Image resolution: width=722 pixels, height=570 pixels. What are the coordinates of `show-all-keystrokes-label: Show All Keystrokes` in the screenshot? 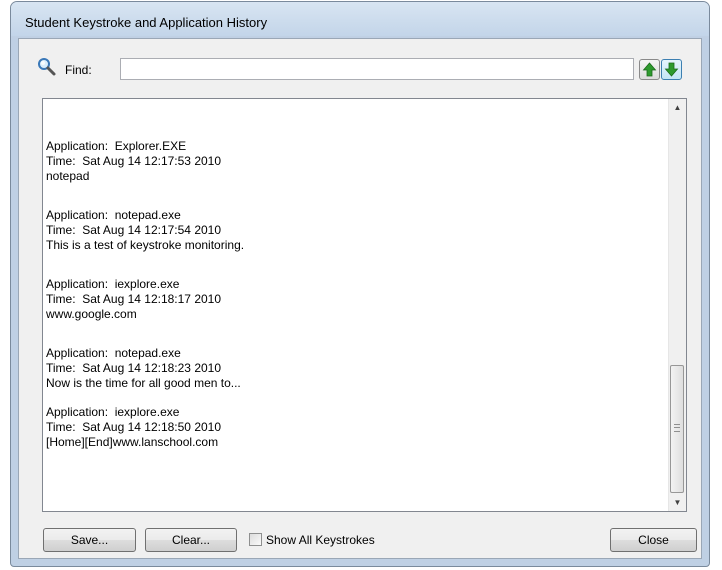 It's located at (320, 540).